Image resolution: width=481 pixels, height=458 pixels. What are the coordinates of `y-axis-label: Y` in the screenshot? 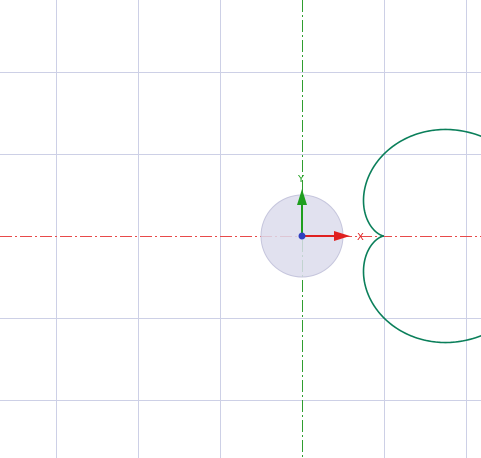 It's located at (301, 179).